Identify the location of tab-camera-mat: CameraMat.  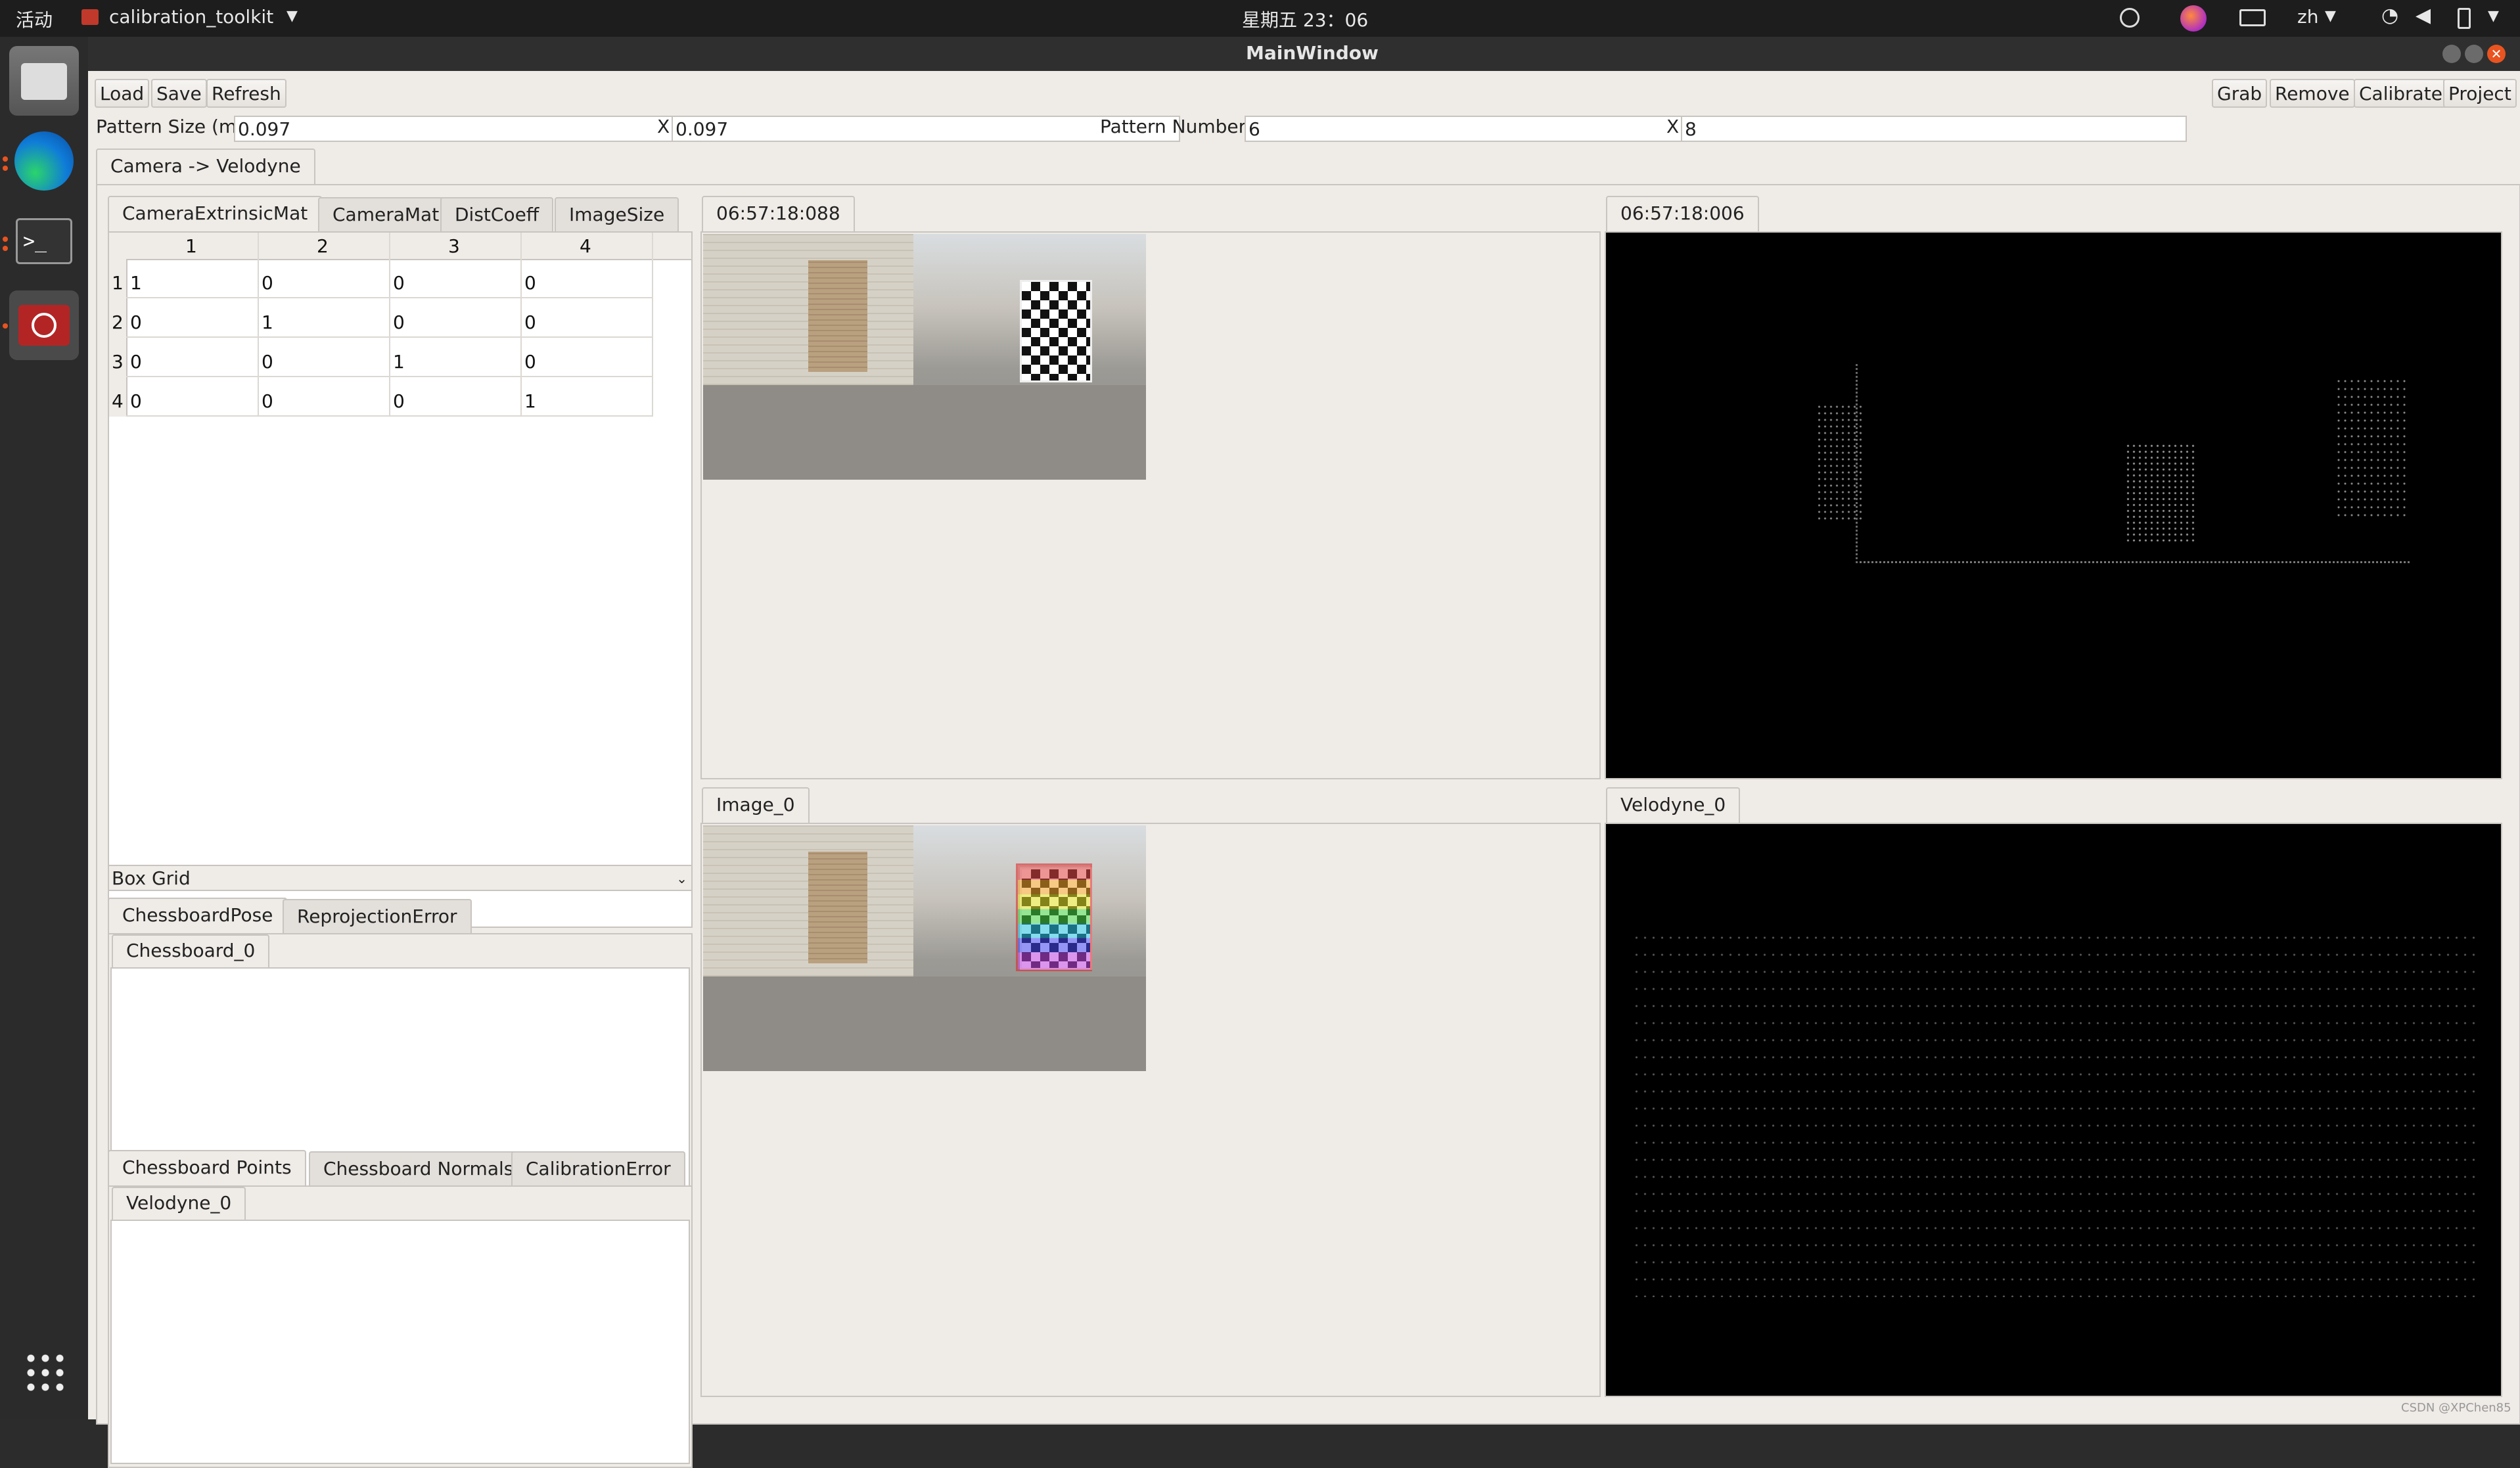
(386, 214).